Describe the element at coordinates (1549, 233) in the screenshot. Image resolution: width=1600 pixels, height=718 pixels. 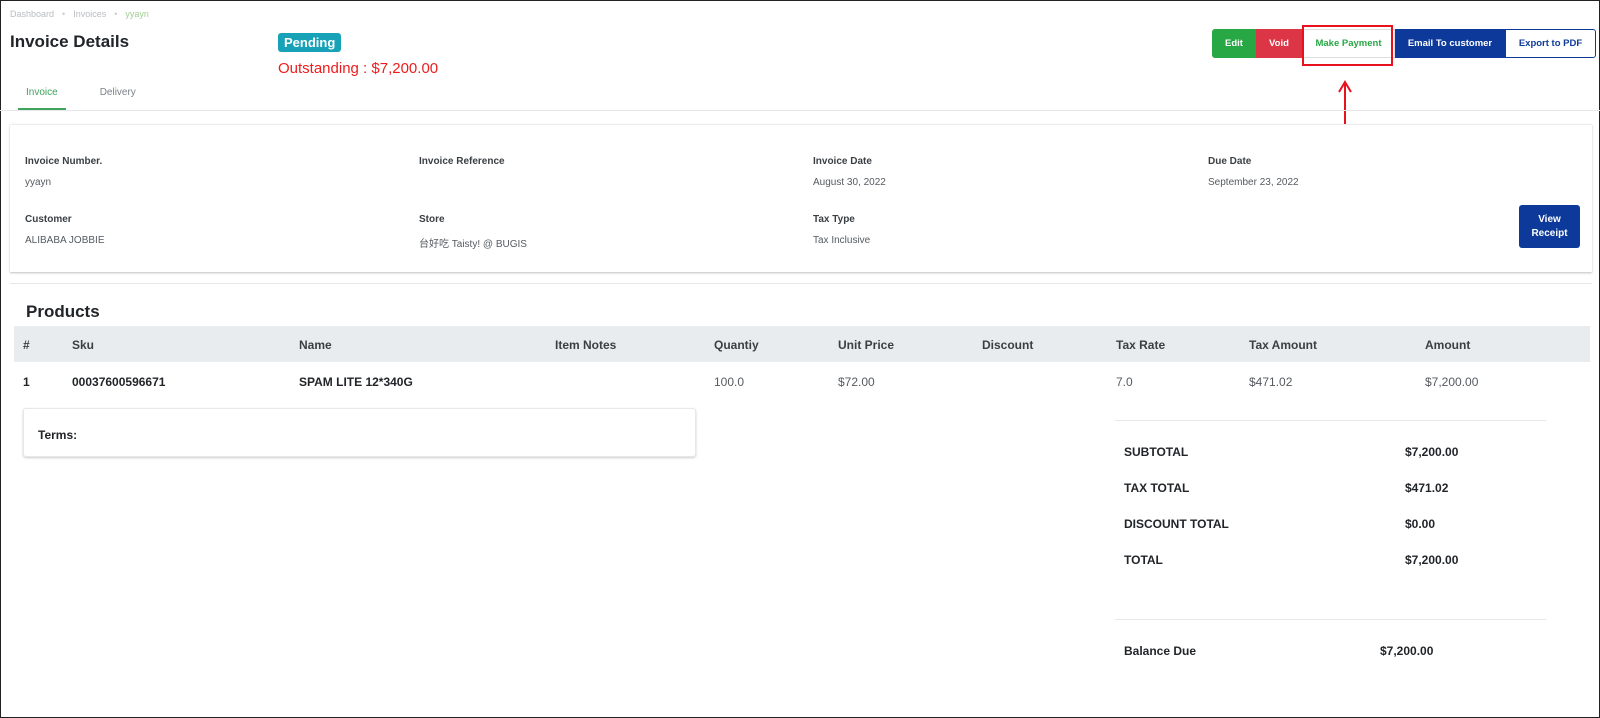
I see `view-receipt-label: Receipt` at that location.